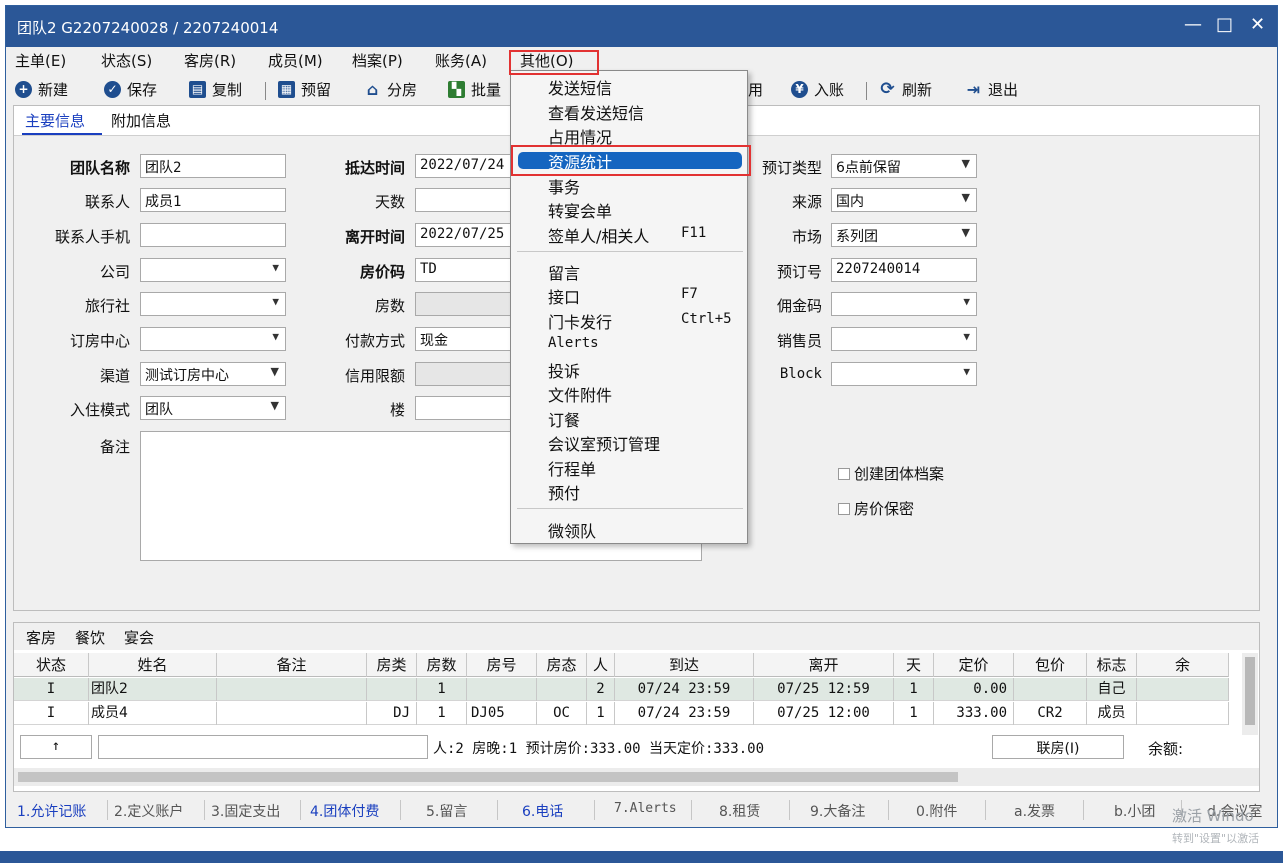 This screenshot has height=863, width=1283. What do you see at coordinates (1183, 665) in the screenshot?
I see `col-balance: 余` at bounding box center [1183, 665].